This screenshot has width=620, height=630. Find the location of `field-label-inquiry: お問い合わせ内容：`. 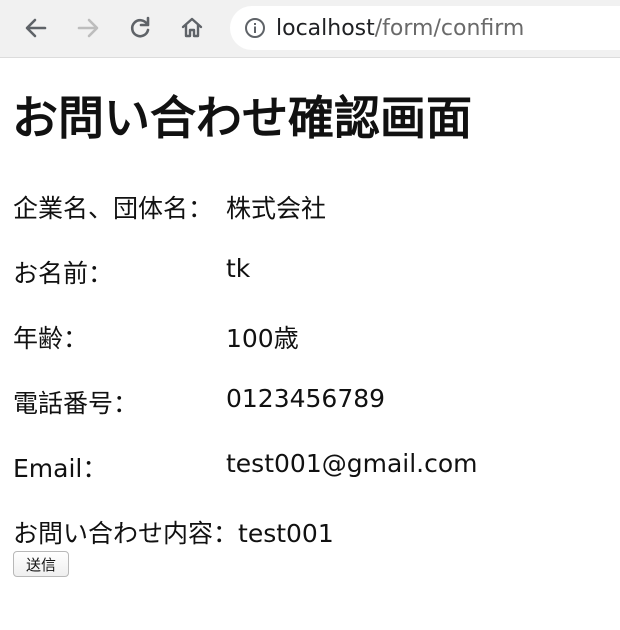

field-label-inquiry: お問い合わせ内容： is located at coordinates (126, 533).